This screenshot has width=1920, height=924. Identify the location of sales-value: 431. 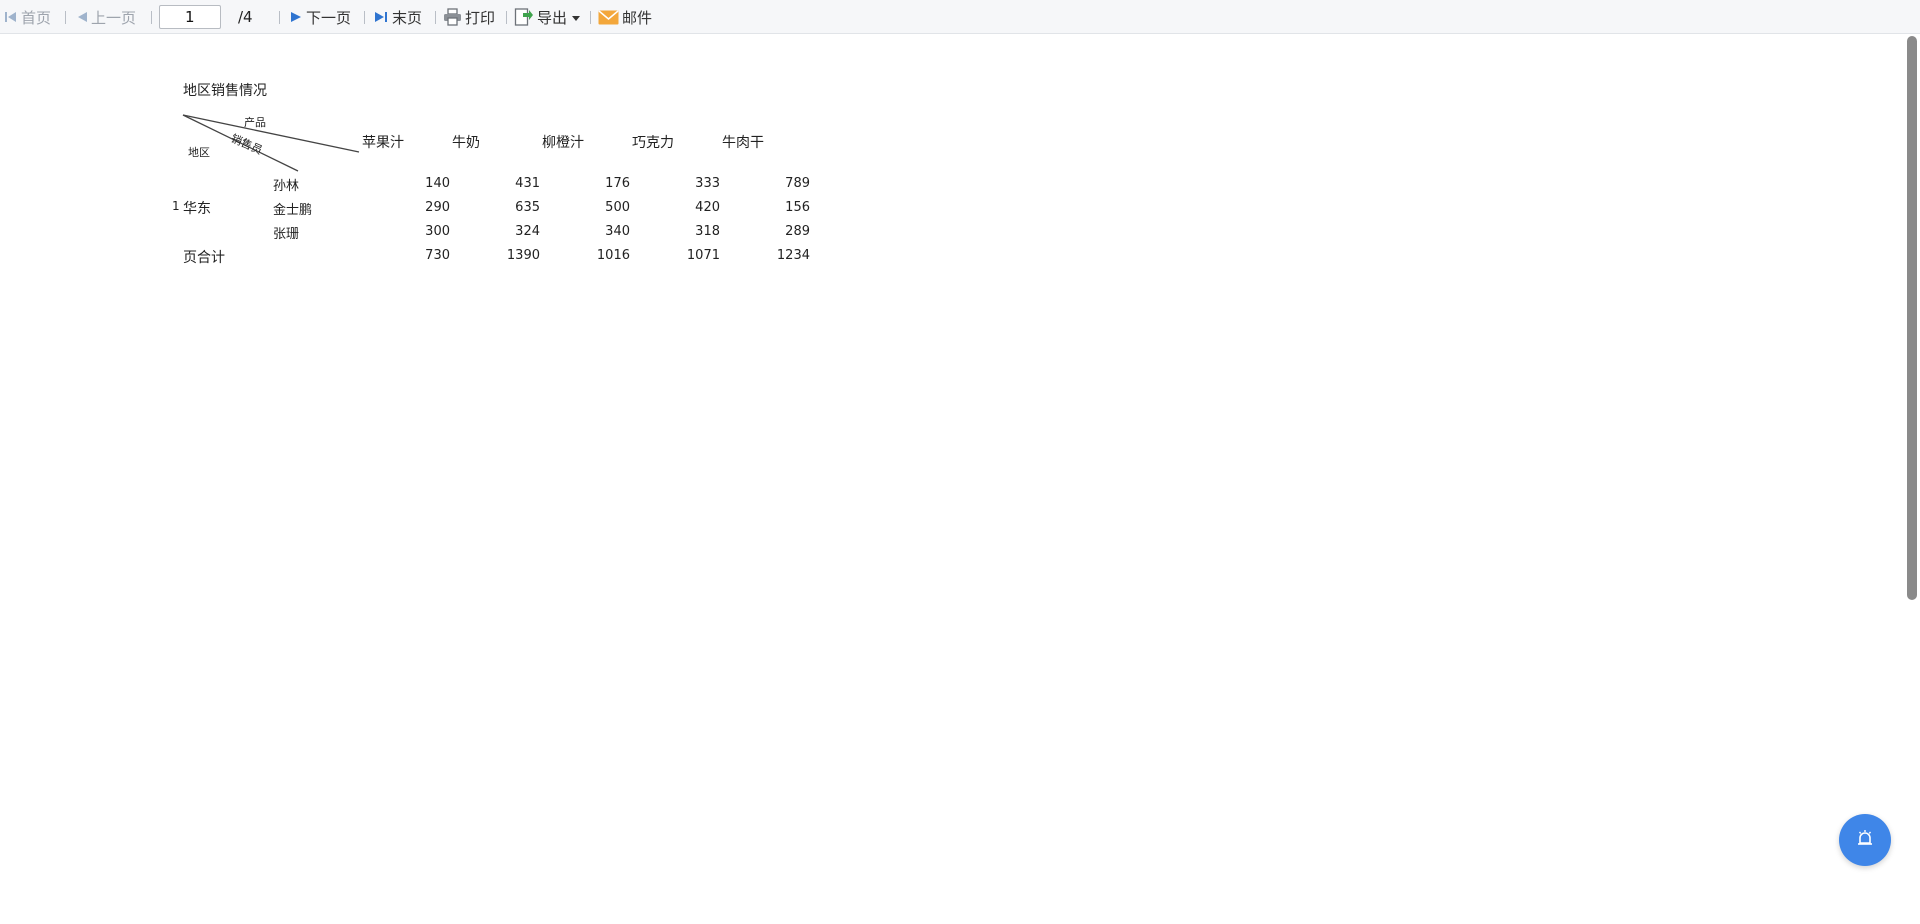
(527, 183).